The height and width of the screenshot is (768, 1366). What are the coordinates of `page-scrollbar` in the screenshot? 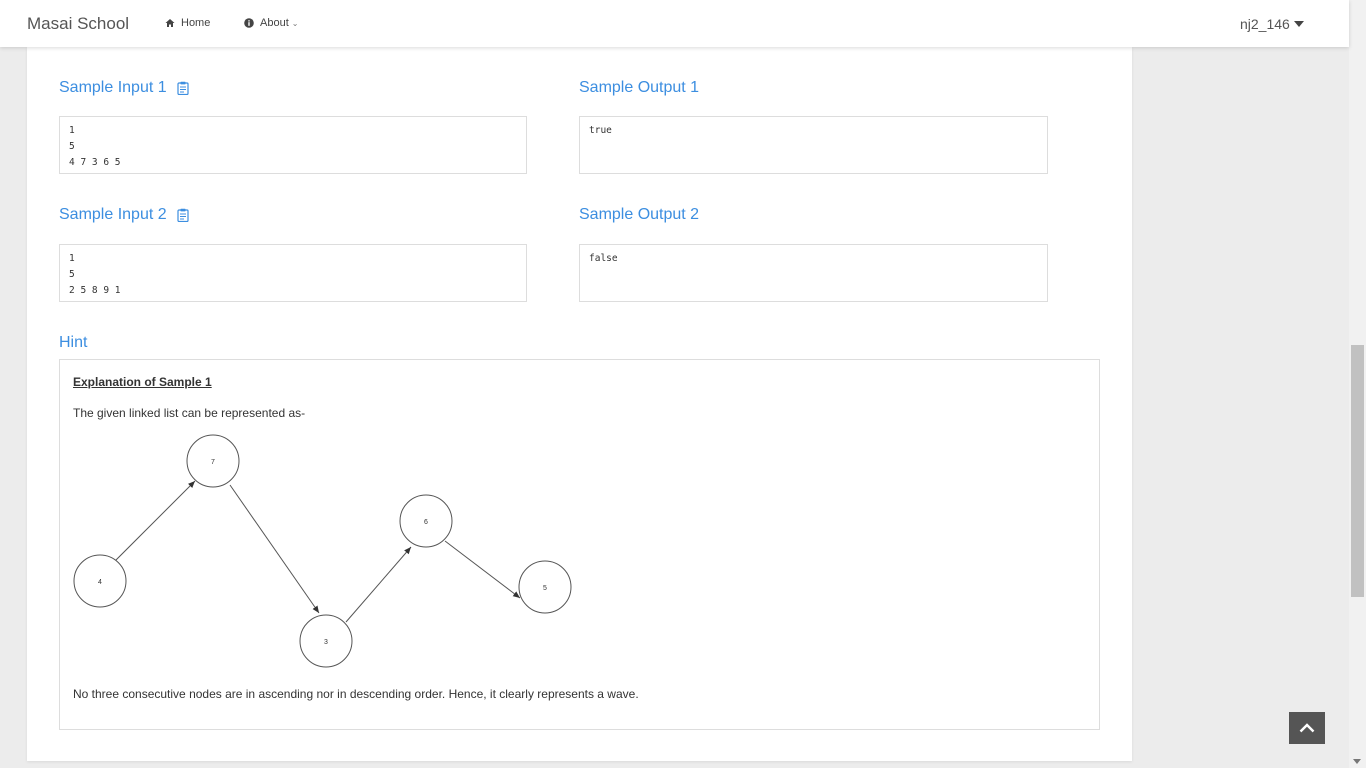 It's located at (1357, 384).